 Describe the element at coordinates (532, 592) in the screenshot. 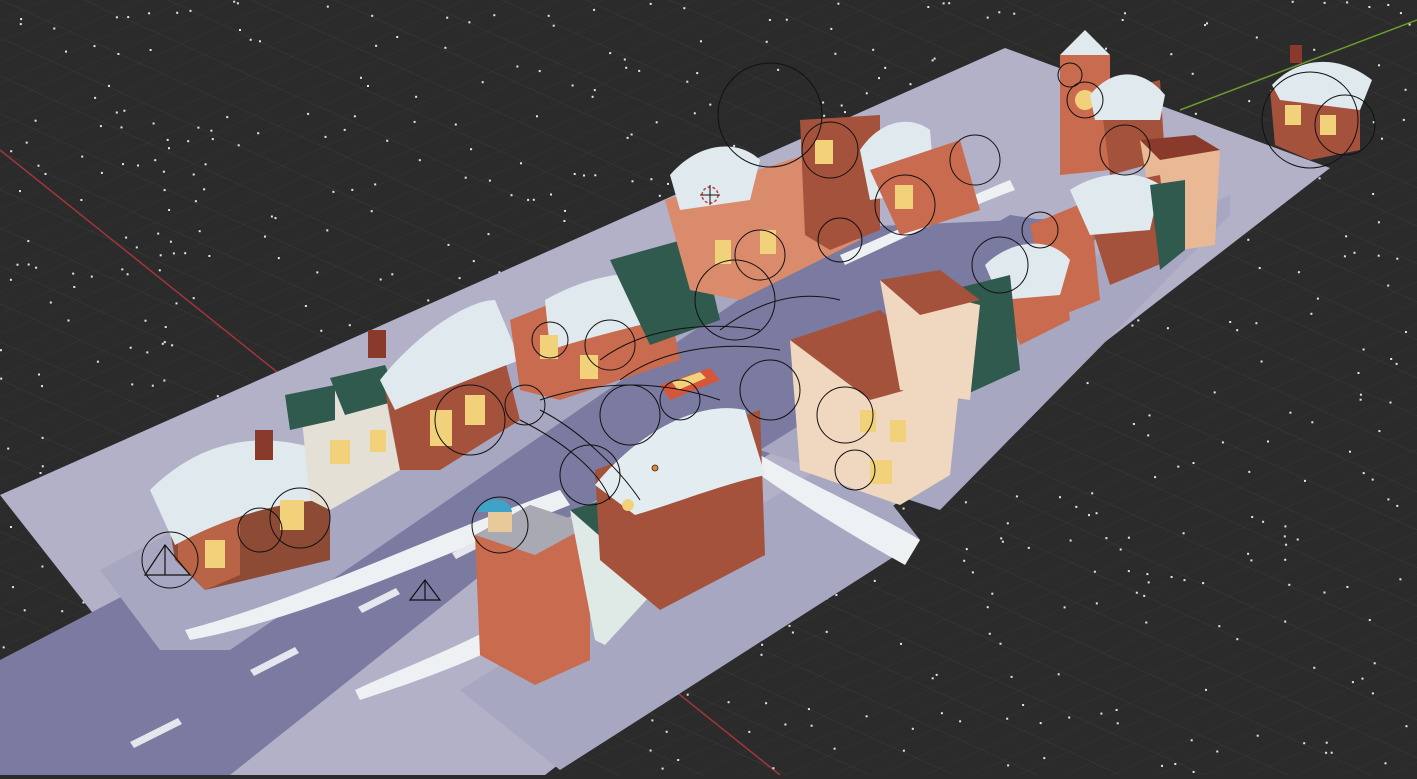

I see `building-front-tower` at that location.